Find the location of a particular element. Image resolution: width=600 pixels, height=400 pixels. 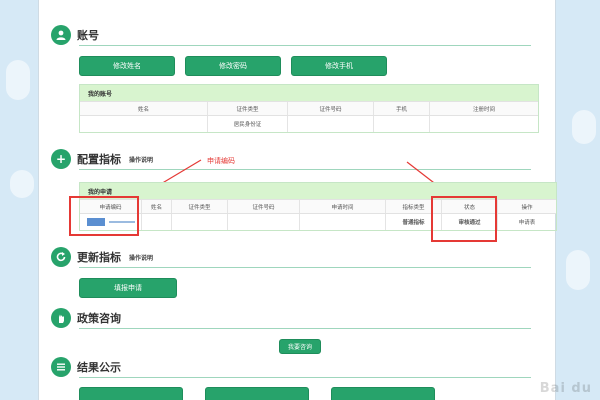

policy-header: 政策咨询 is located at coordinates (291, 318).